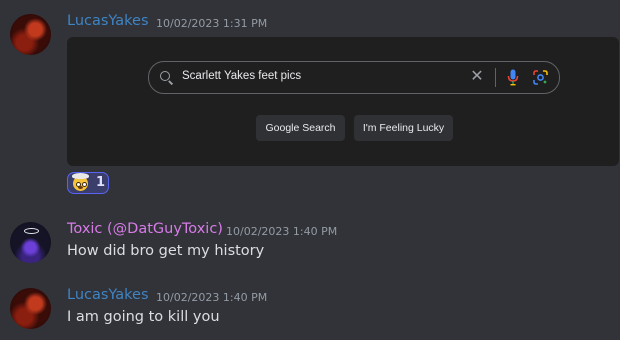 The image size is (620, 340). Describe the element at coordinates (242, 76) in the screenshot. I see `search-query: Scarlett Yakes feet pics` at that location.